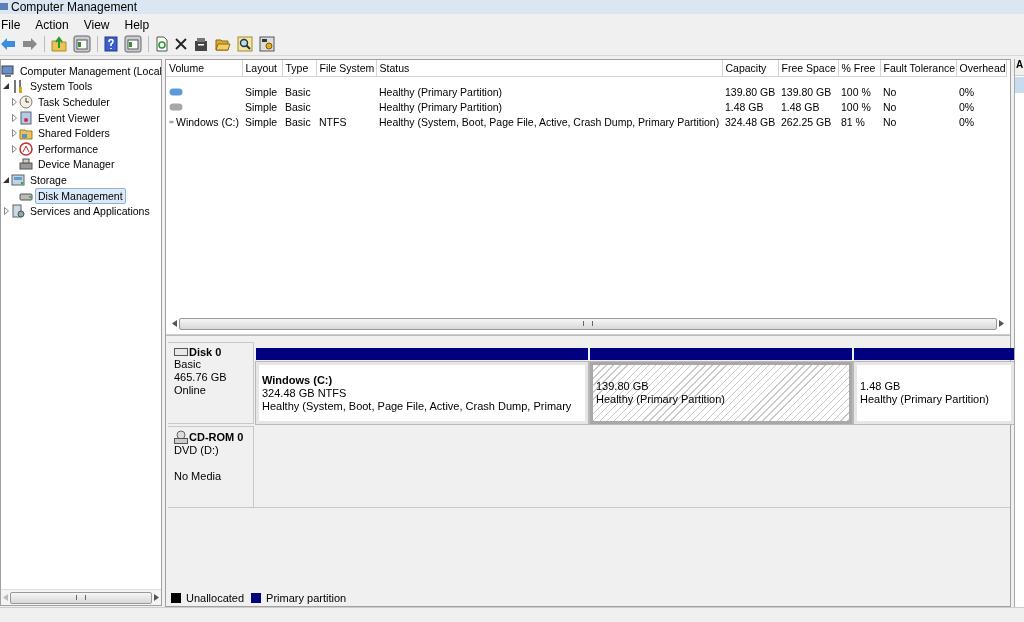 This screenshot has height=622, width=1024. Describe the element at coordinates (207, 122) in the screenshot. I see `table-cell: Windows (C:)` at that location.